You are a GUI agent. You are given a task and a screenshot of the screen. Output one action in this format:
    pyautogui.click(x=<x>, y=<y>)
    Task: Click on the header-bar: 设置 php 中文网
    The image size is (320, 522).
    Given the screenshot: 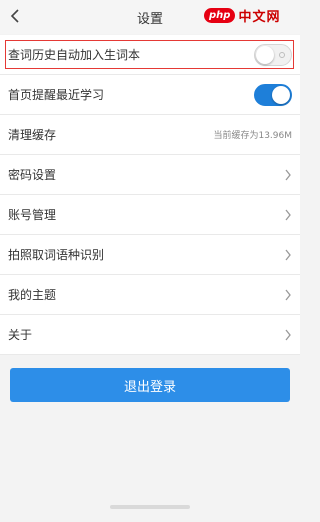 What is the action you would take?
    pyautogui.click(x=150, y=17)
    